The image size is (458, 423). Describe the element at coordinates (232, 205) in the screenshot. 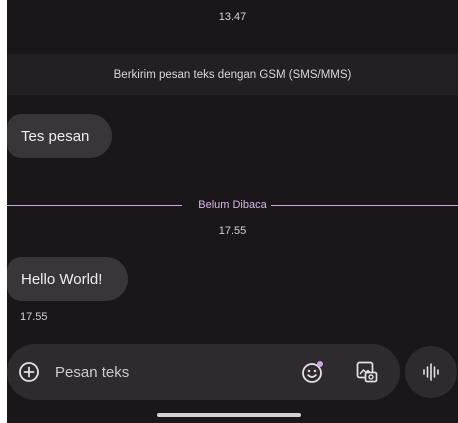

I see `unread-divider: Belum Dibaca` at that location.